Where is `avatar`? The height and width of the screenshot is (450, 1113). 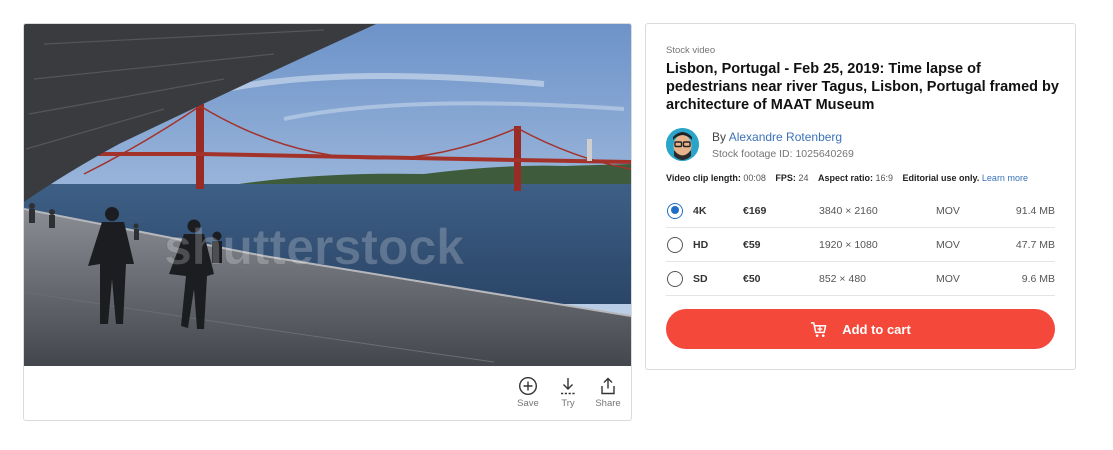 avatar is located at coordinates (682, 144).